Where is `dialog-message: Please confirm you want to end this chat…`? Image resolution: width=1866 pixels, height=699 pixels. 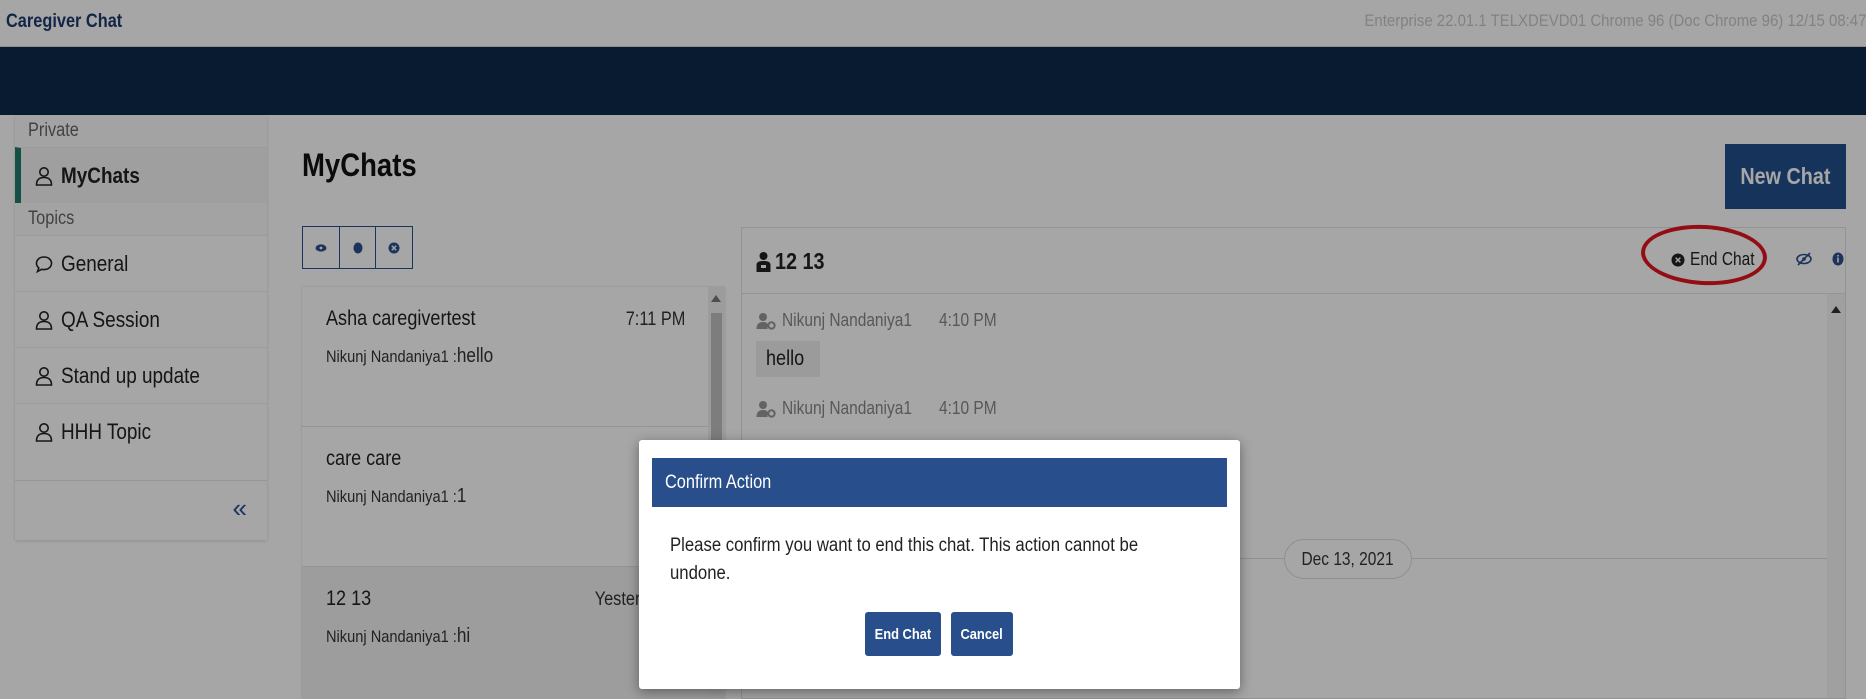
dialog-message: Please confirm you want to end this chat… is located at coordinates (904, 559).